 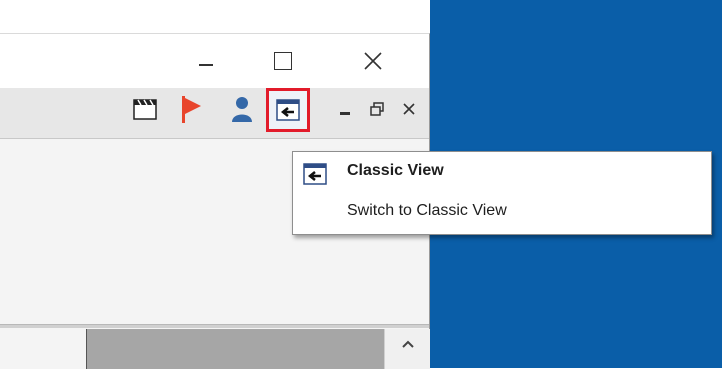 What do you see at coordinates (427, 210) in the screenshot?
I see `tooltip-description: Switch to Classic View` at bounding box center [427, 210].